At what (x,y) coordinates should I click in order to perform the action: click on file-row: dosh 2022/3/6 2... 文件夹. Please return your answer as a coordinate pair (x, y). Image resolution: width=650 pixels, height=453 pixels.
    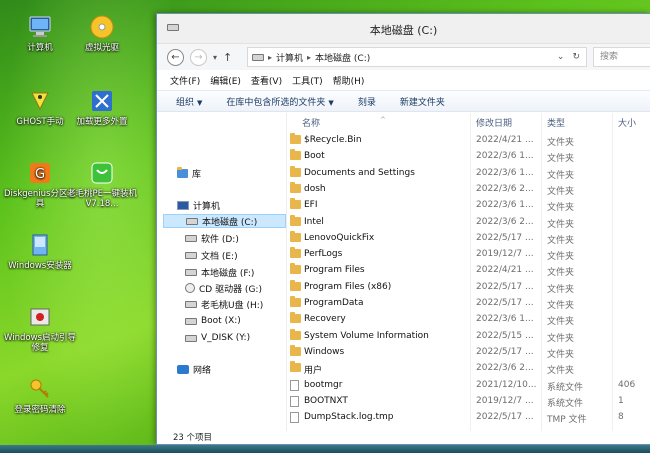
    Looking at the image, I should click on (469, 189).